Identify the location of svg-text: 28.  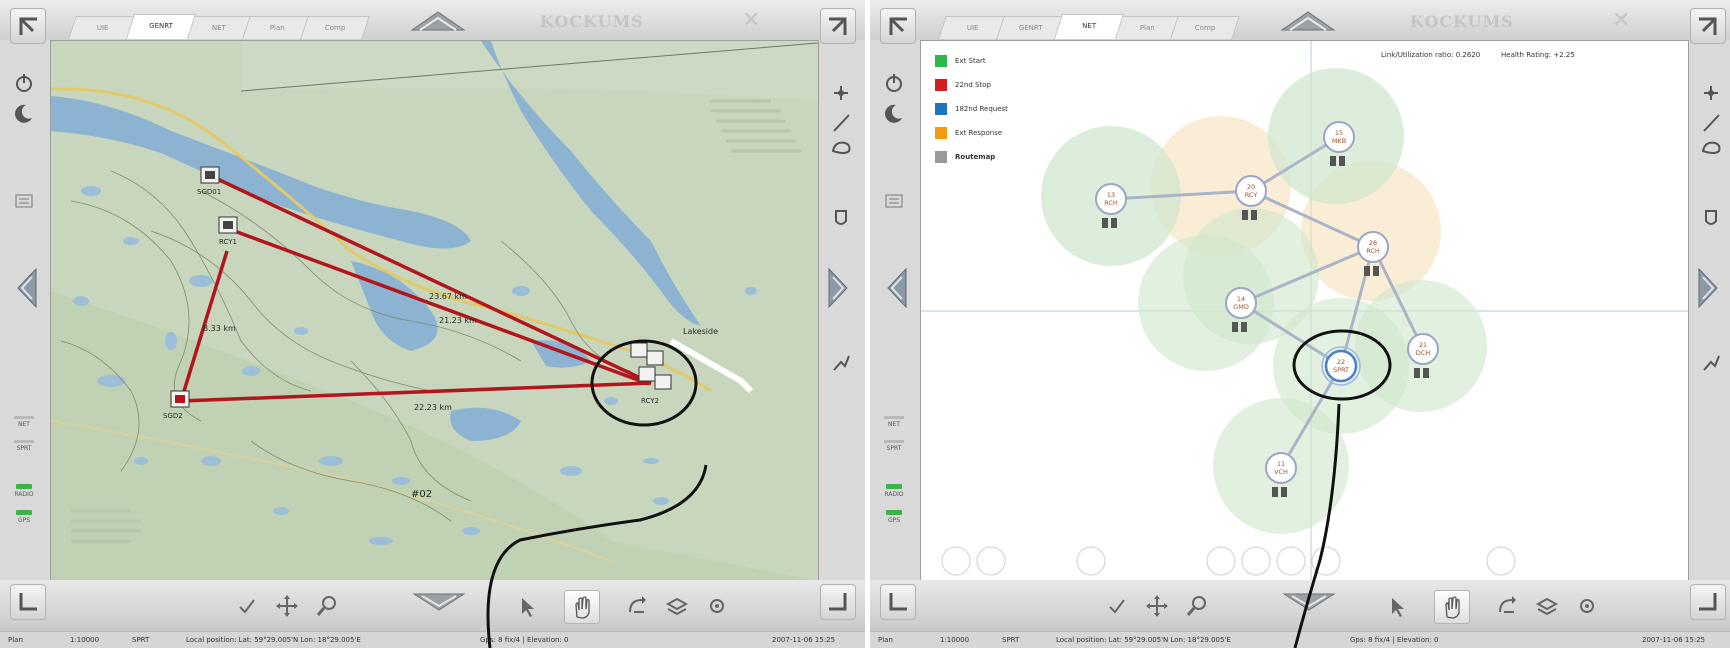
(1373, 243).